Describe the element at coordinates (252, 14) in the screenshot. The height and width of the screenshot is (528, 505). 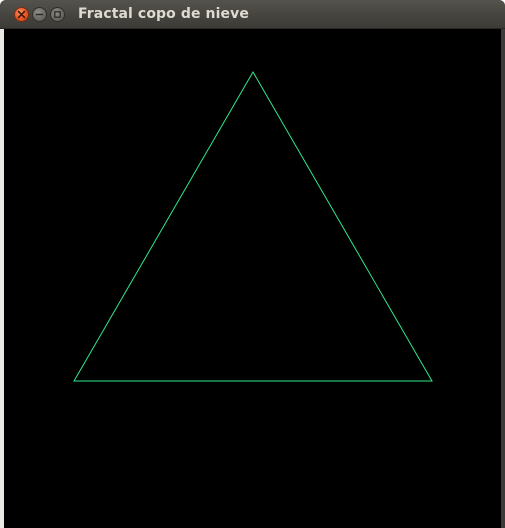
I see `title-bar: Fractal copo de nieve` at that location.